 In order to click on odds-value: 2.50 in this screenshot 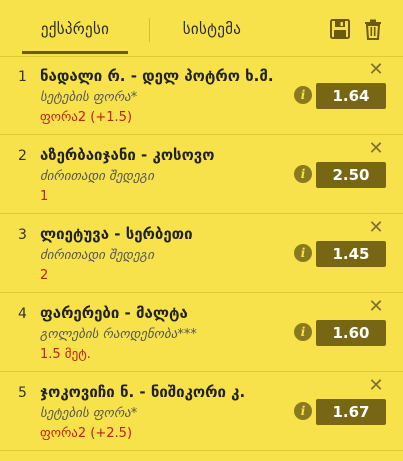, I will do `click(351, 175)`.